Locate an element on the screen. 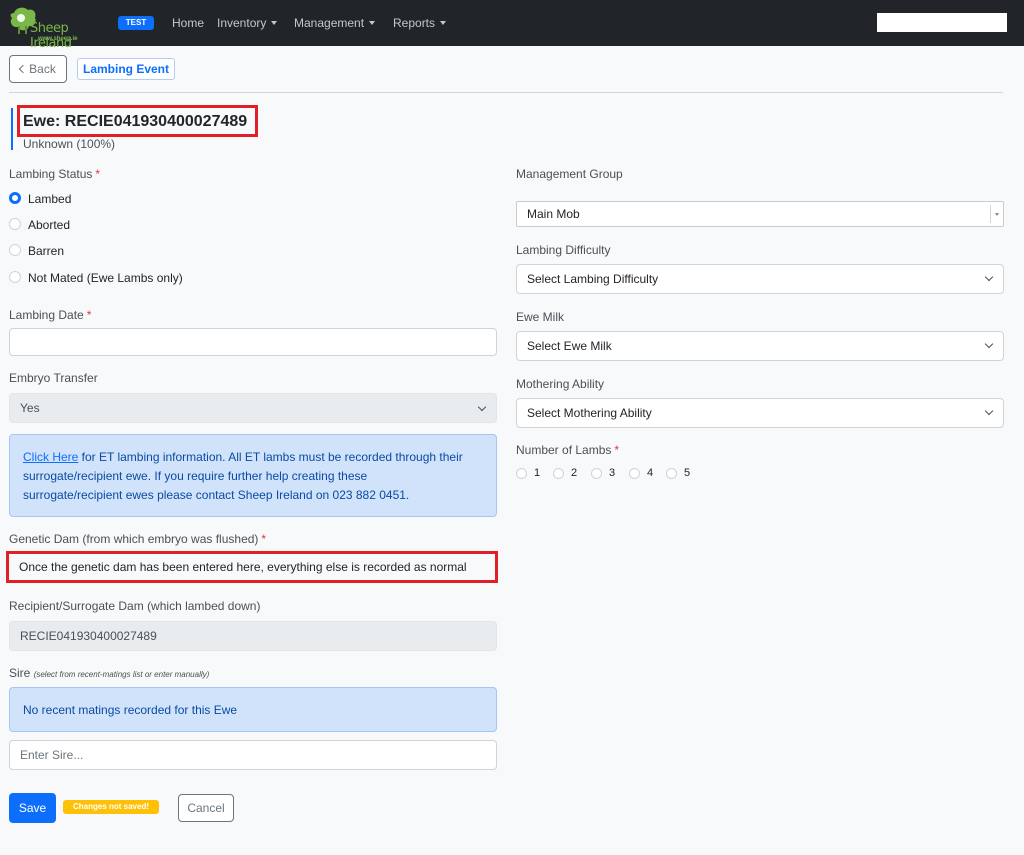 The width and height of the screenshot is (1024, 855). ewe-milk-value: Select Ewe Milk is located at coordinates (569, 346).